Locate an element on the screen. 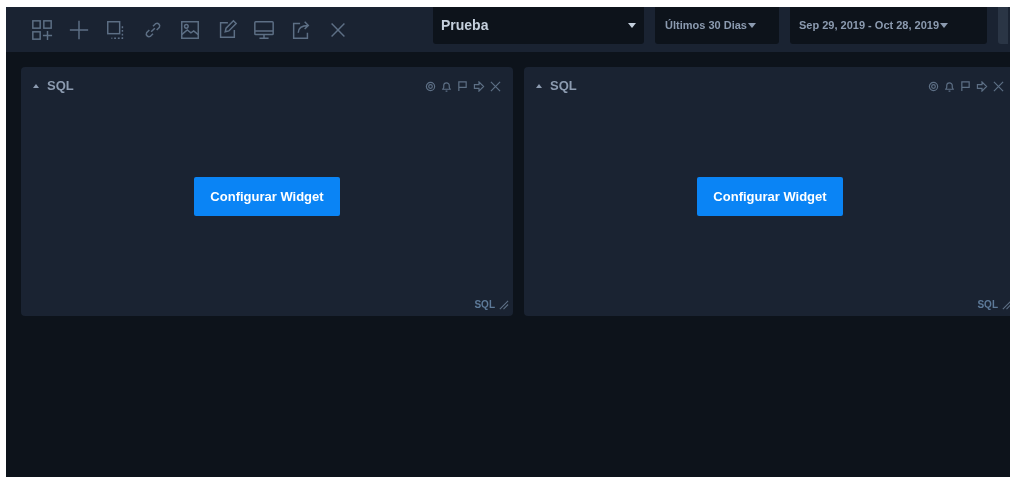 The height and width of the screenshot is (479, 1010). plus-icon is located at coordinates (79, 29).